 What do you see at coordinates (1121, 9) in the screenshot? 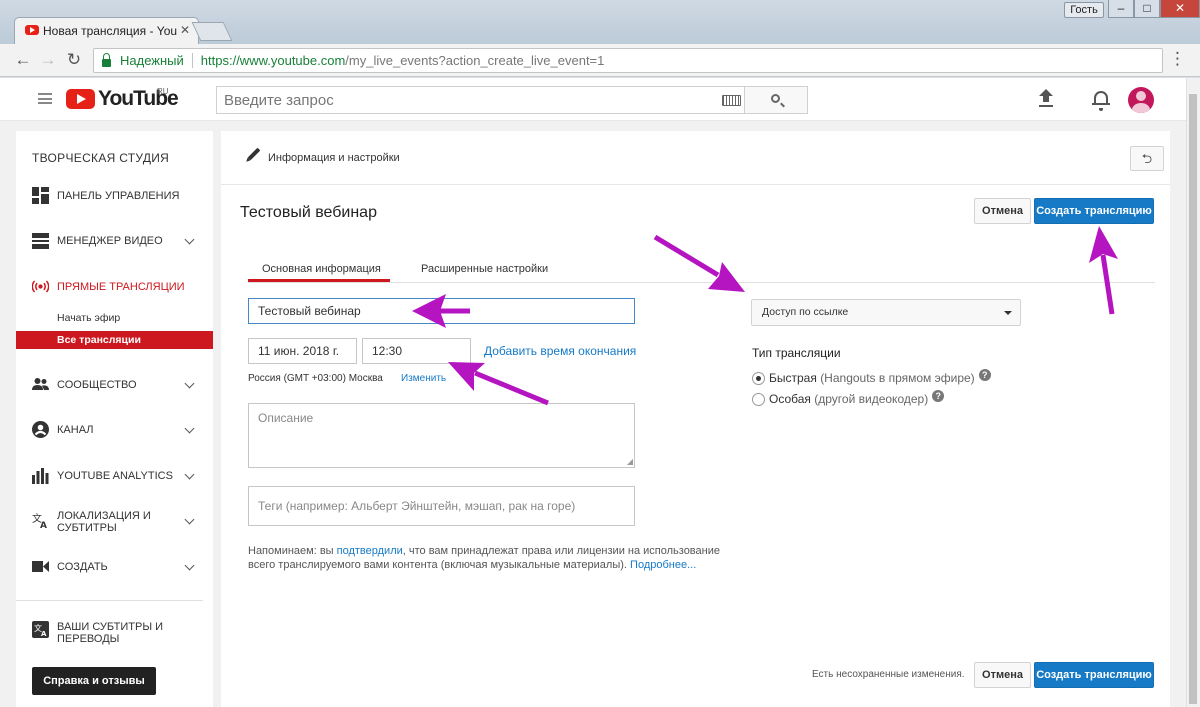
I see `minimize-window-button: –` at bounding box center [1121, 9].